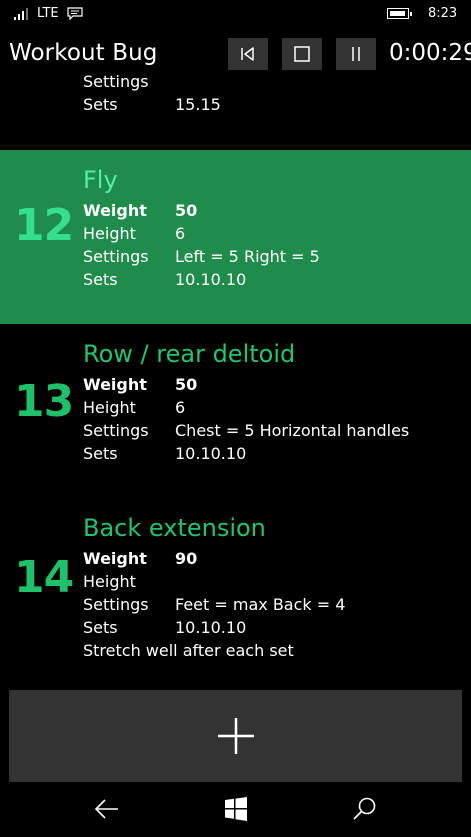  What do you see at coordinates (109, 581) in the screenshot?
I see `height-row: Height` at bounding box center [109, 581].